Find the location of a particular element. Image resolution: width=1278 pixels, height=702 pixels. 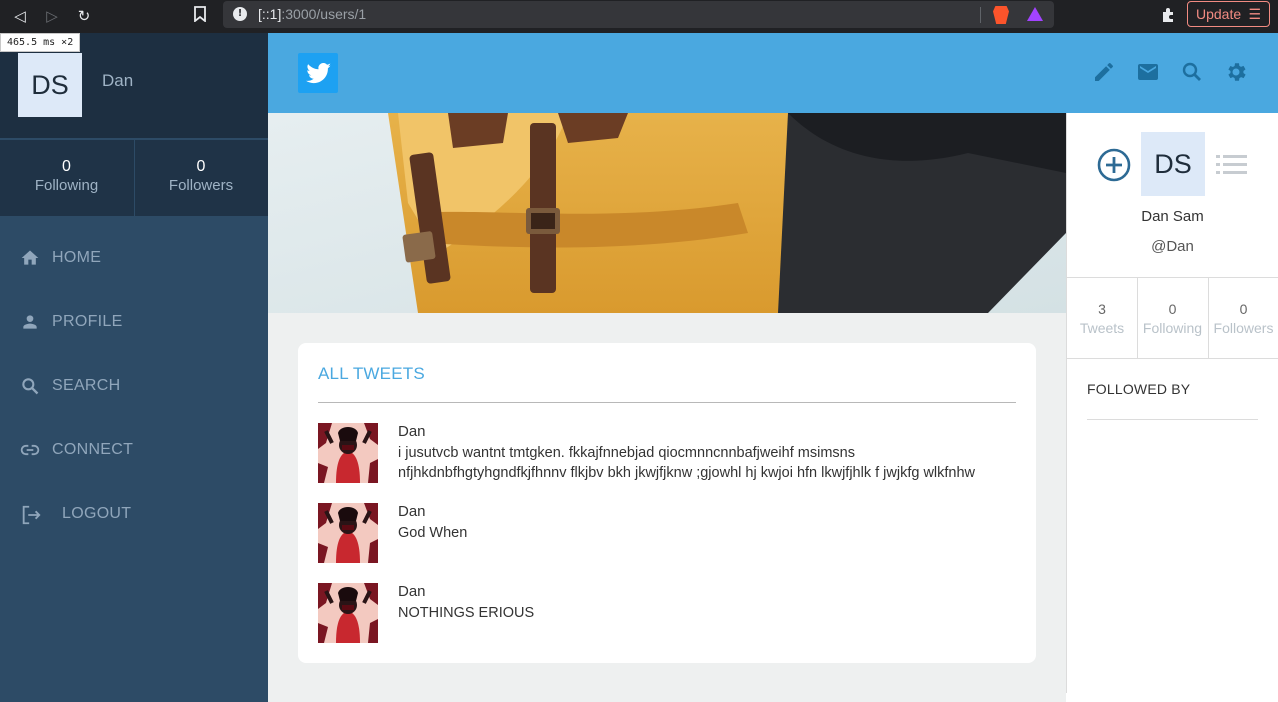

sidebar-stats: 0 Following 0 Followers is located at coordinates (134, 178).